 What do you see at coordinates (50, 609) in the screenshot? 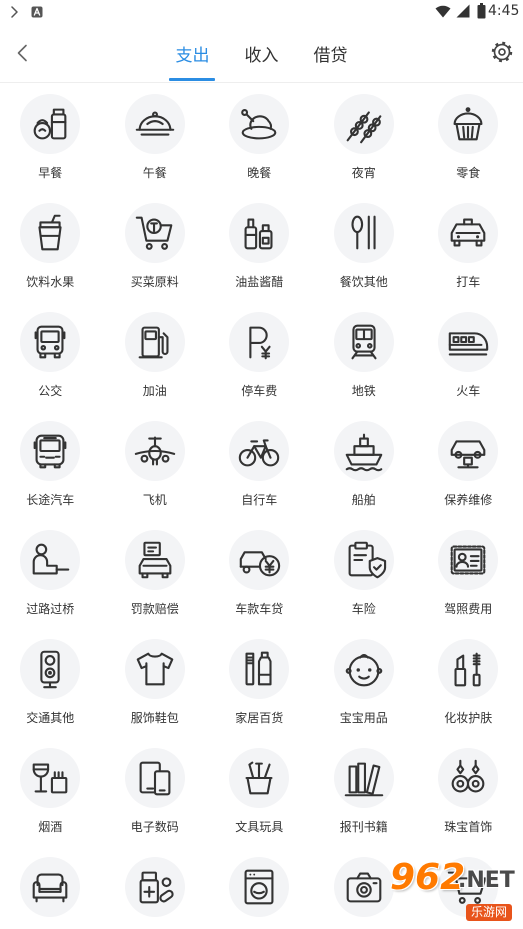
I see `category-label: 过路过桥` at bounding box center [50, 609].